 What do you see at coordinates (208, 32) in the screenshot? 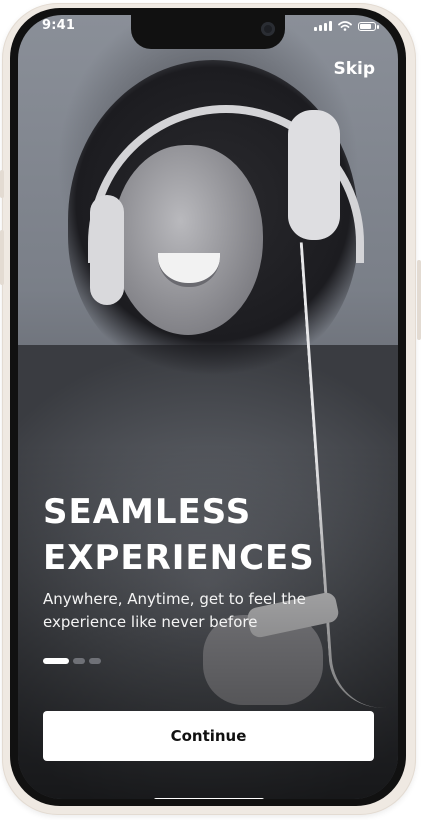
I see `notch` at bounding box center [208, 32].